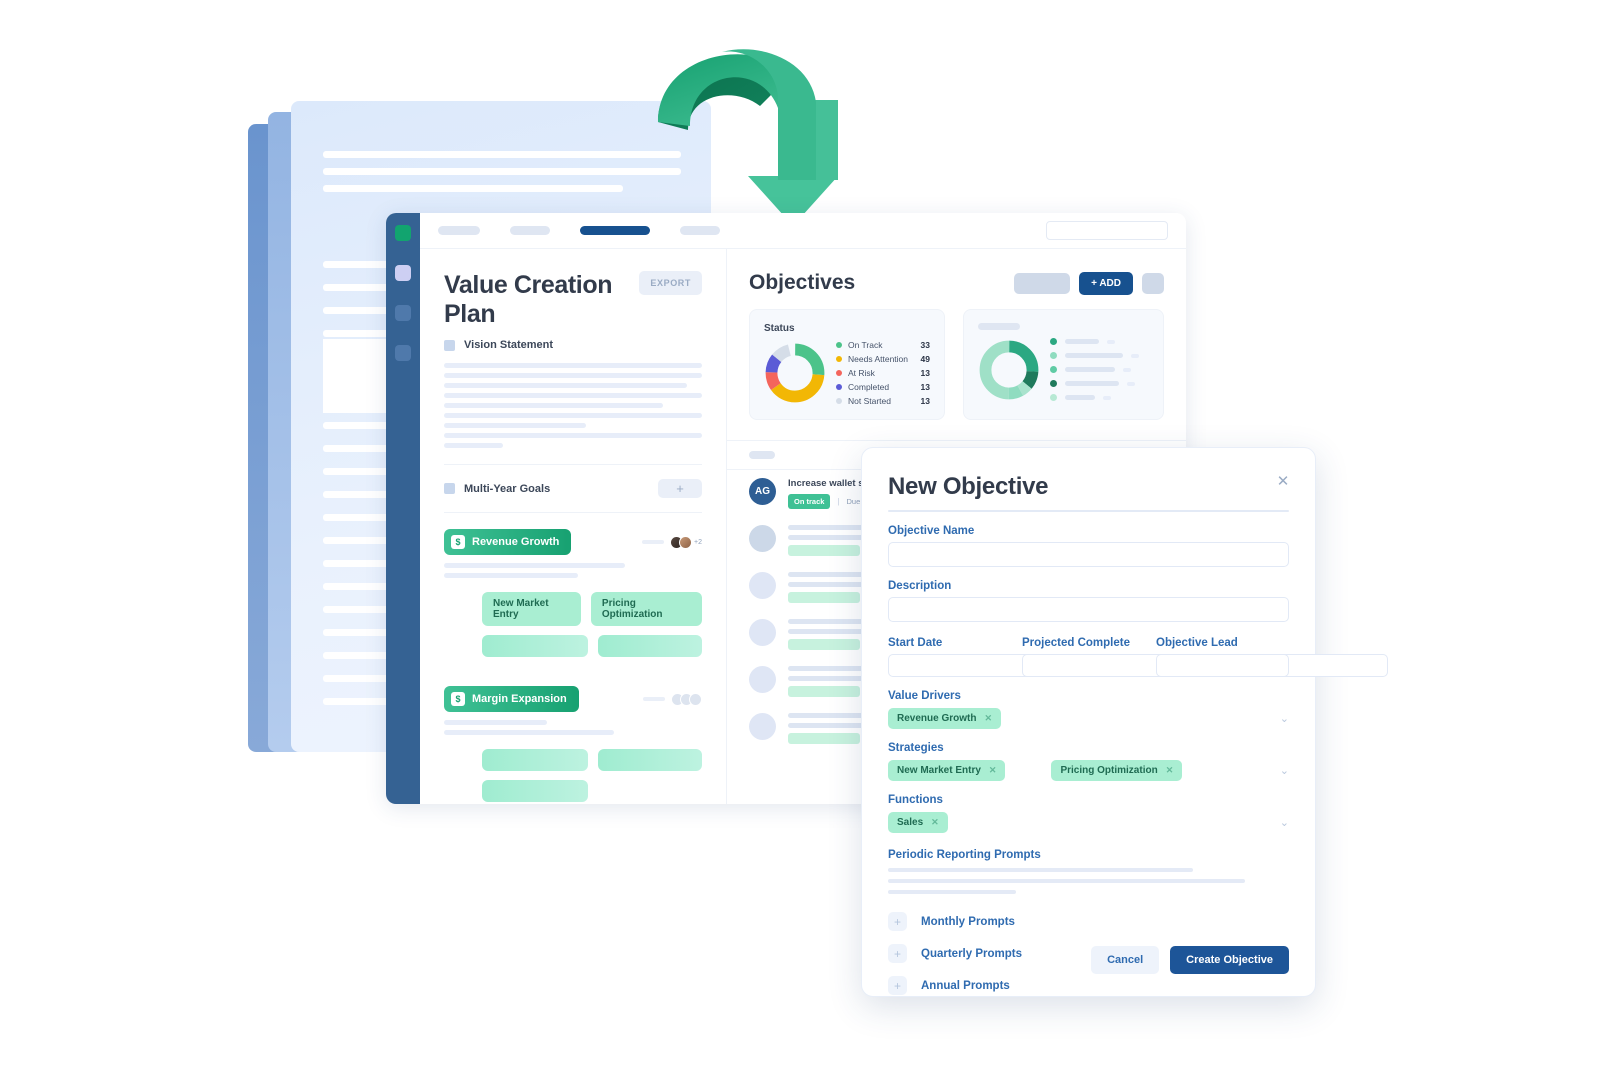  Describe the element at coordinates (809, 501) in the screenshot. I see `status-badge: On track` at that location.